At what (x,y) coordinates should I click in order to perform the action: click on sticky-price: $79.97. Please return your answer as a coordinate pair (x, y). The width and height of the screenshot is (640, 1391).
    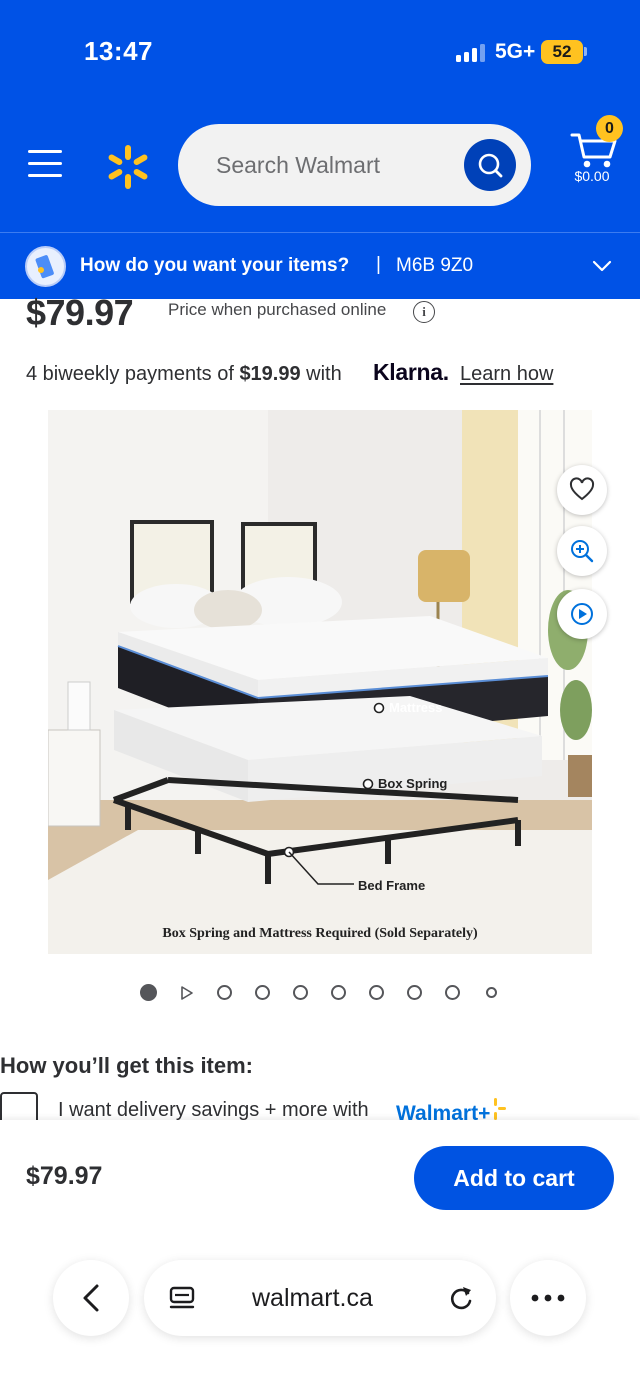
    Looking at the image, I should click on (64, 1176).